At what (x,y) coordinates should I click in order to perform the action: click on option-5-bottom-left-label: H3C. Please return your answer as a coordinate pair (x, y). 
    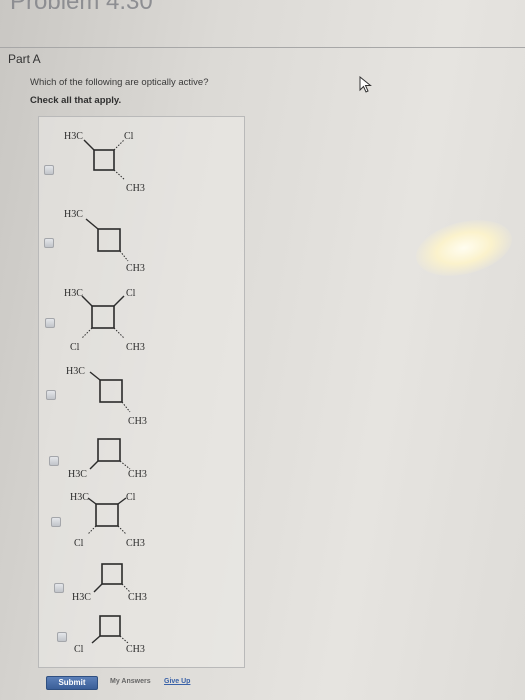
    Looking at the image, I should click on (77, 474).